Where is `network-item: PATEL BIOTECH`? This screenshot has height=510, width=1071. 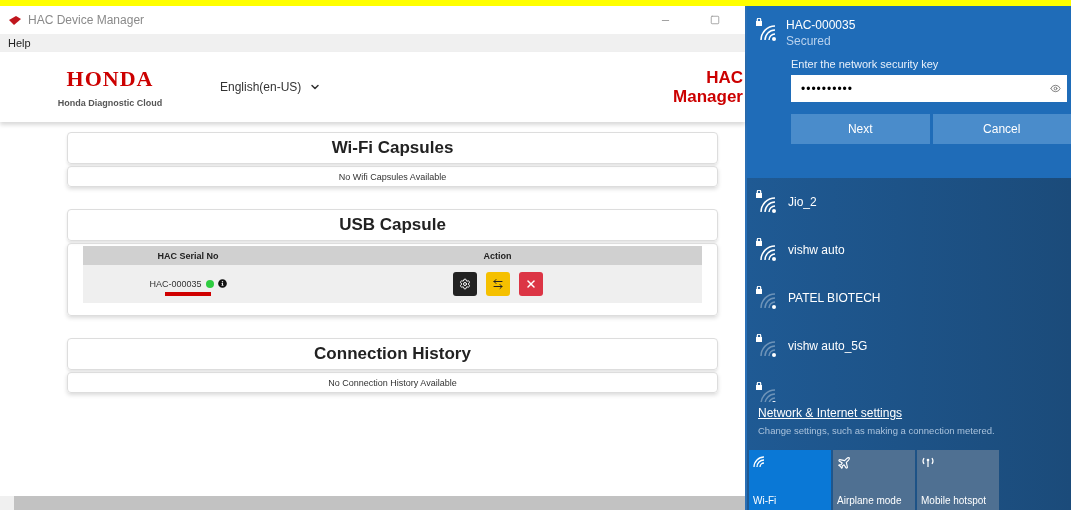 network-item: PATEL BIOTECH is located at coordinates (913, 298).